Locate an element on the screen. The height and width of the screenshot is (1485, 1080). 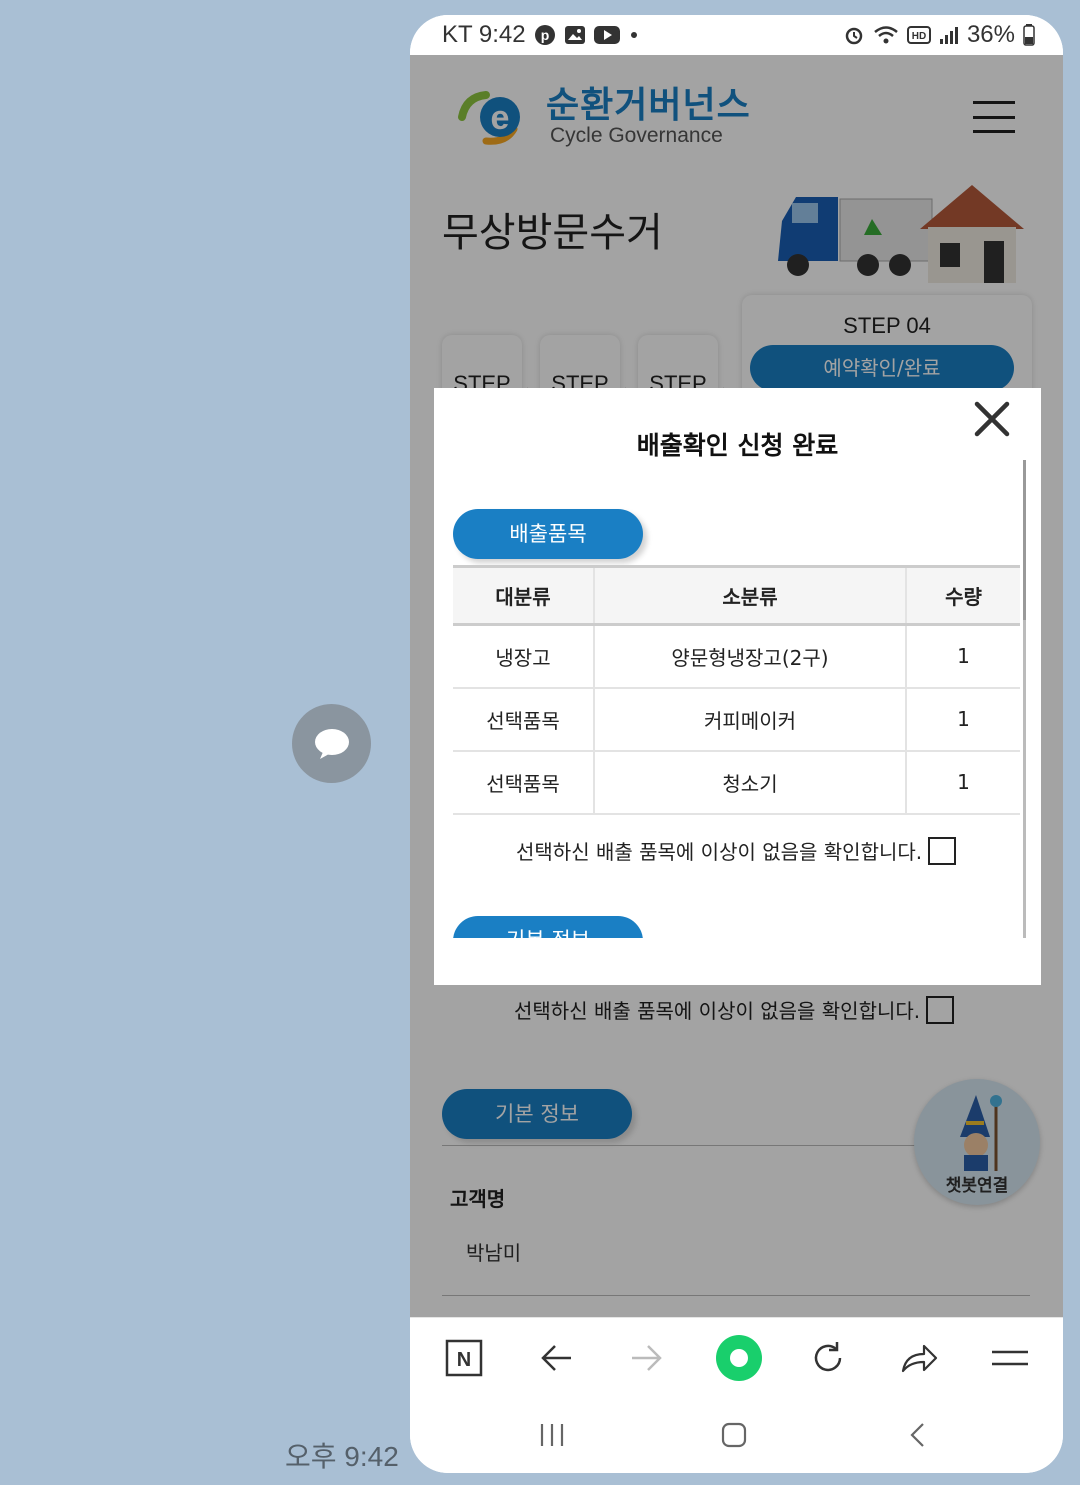
subcategory-cell: 청소기 is located at coordinates (749, 782).